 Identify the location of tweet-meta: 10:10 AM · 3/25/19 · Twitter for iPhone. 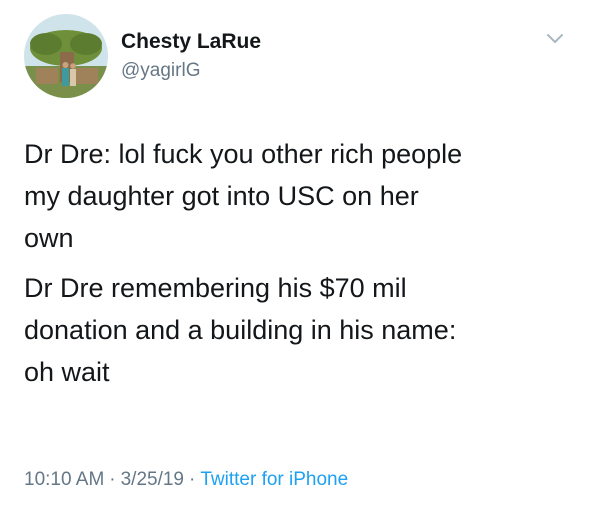
(186, 480).